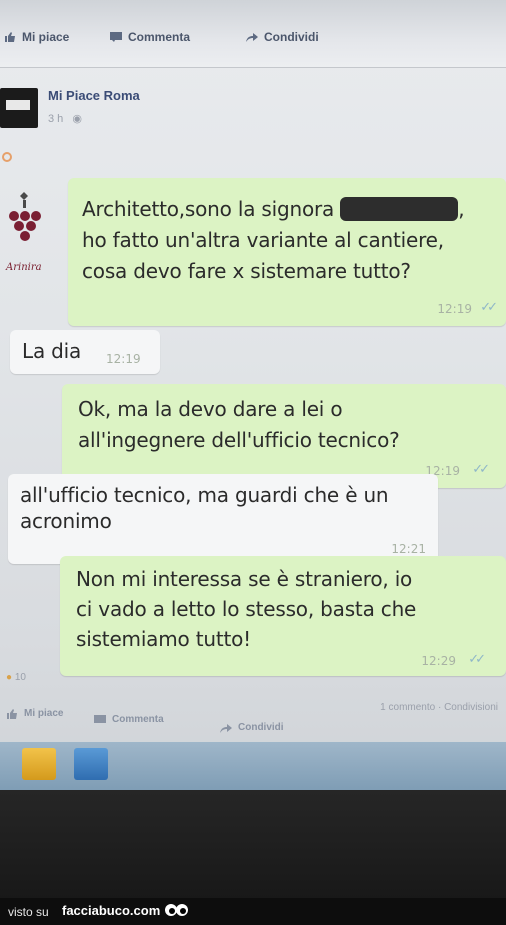 Image resolution: width=506 pixels, height=925 pixels. I want to click on footer-like-button: Mi piace, so click(34, 713).